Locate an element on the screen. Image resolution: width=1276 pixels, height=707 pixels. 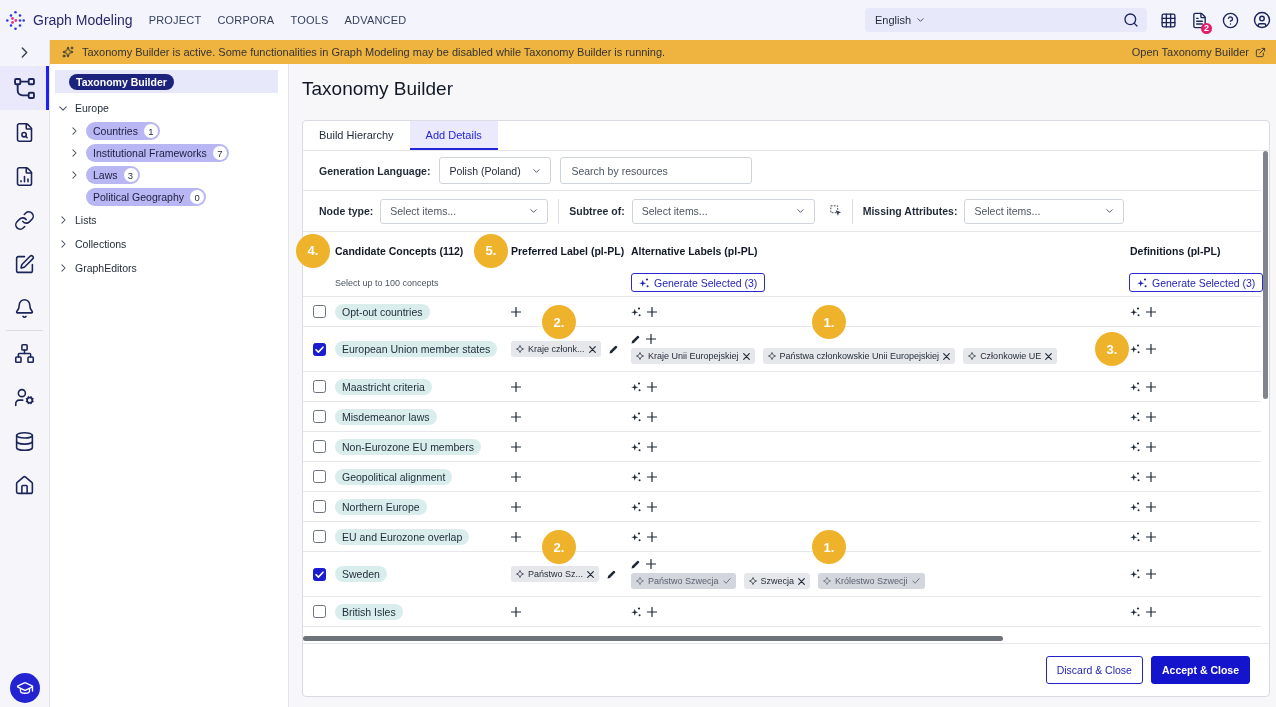
tree-item: Europe is located at coordinates (166, 108).